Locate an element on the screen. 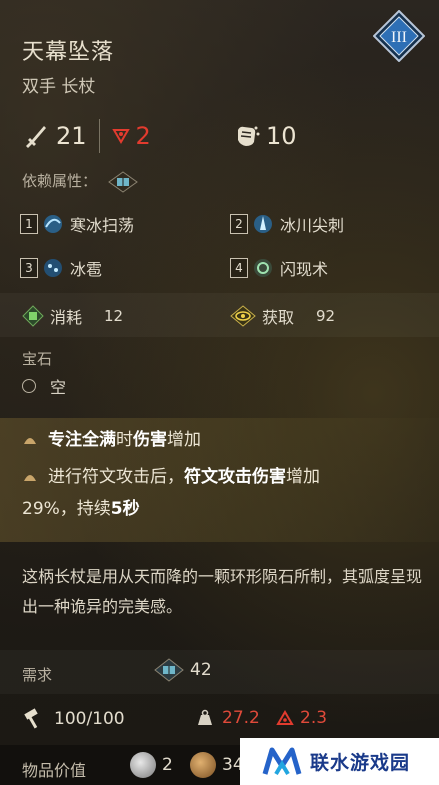 The height and width of the screenshot is (785, 439). affix-1: 专注全满时伤害增加 is located at coordinates (111, 440).